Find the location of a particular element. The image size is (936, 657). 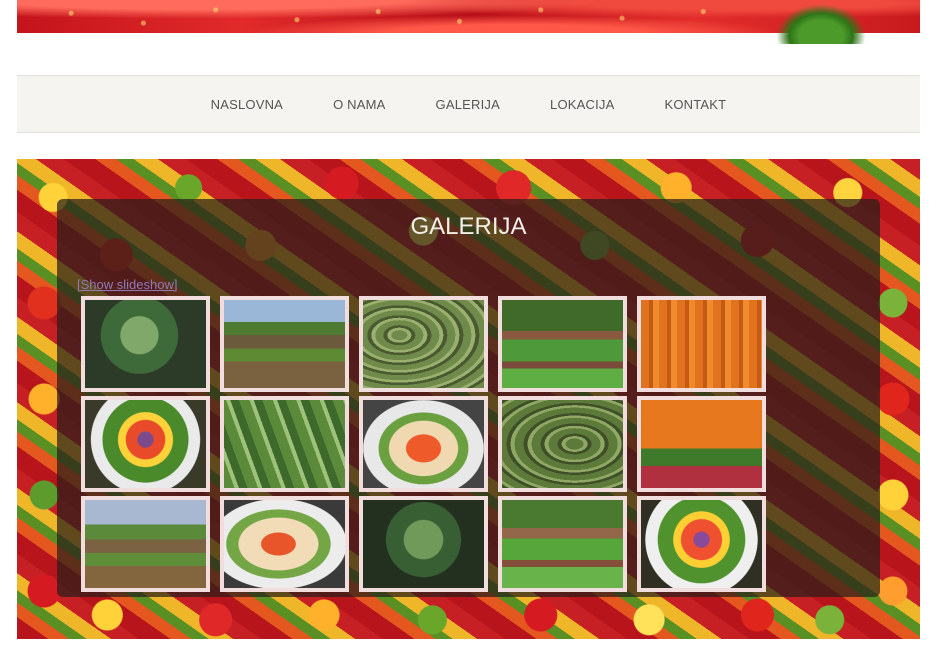

nav-item-lokacija: LOKACIJA is located at coordinates (582, 104).